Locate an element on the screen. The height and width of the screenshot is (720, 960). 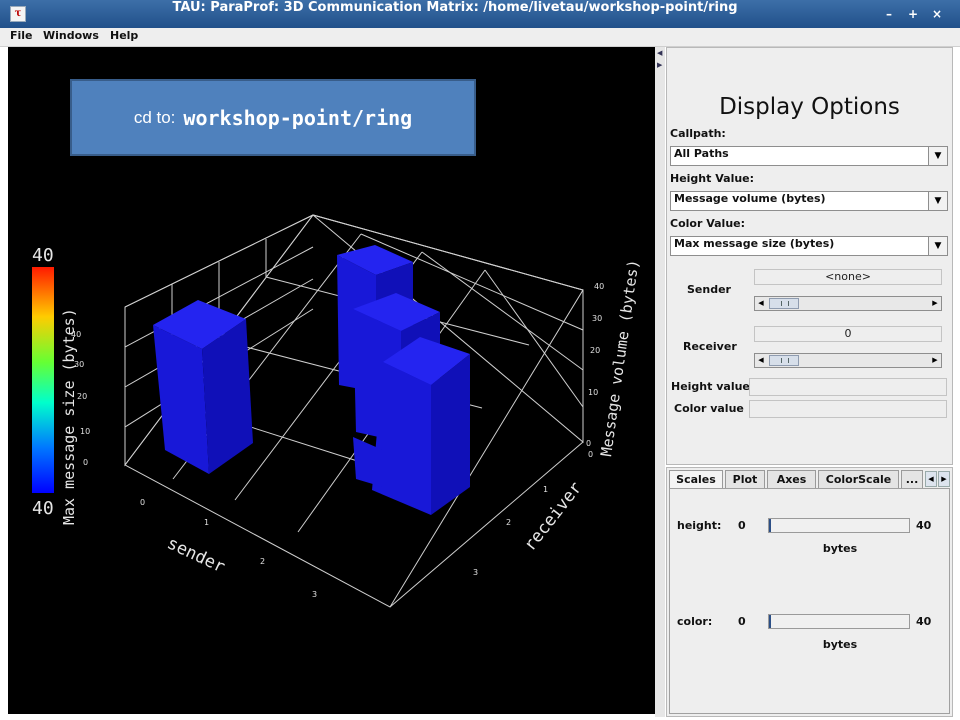
menu-windows: Windows is located at coordinates (71, 36).